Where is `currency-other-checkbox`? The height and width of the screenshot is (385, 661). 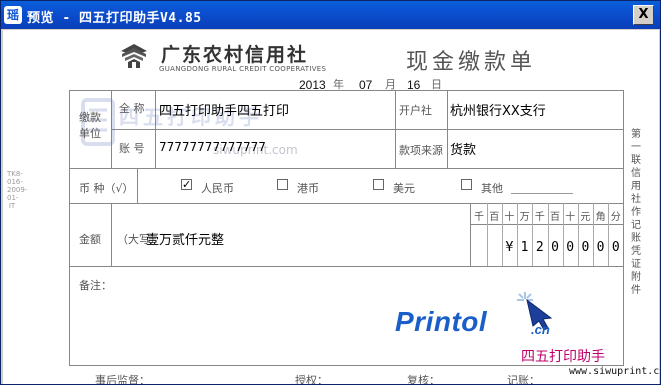
currency-other-checkbox is located at coordinates (466, 184).